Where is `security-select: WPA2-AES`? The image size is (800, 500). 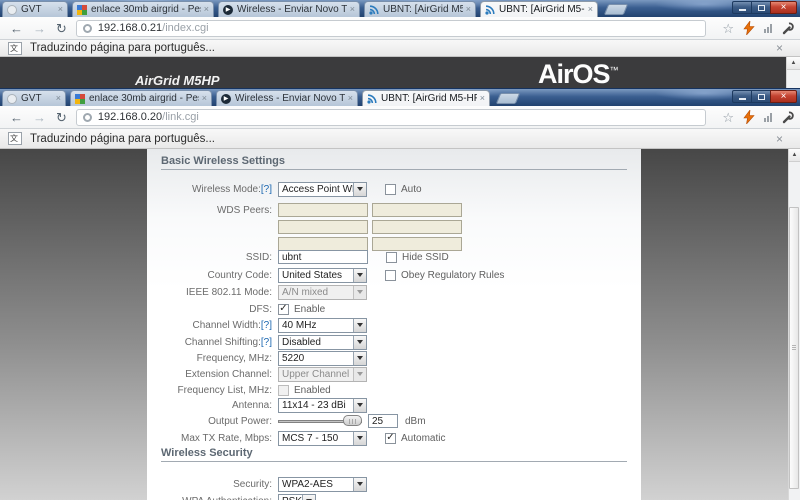 security-select: WPA2-AES is located at coordinates (322, 484).